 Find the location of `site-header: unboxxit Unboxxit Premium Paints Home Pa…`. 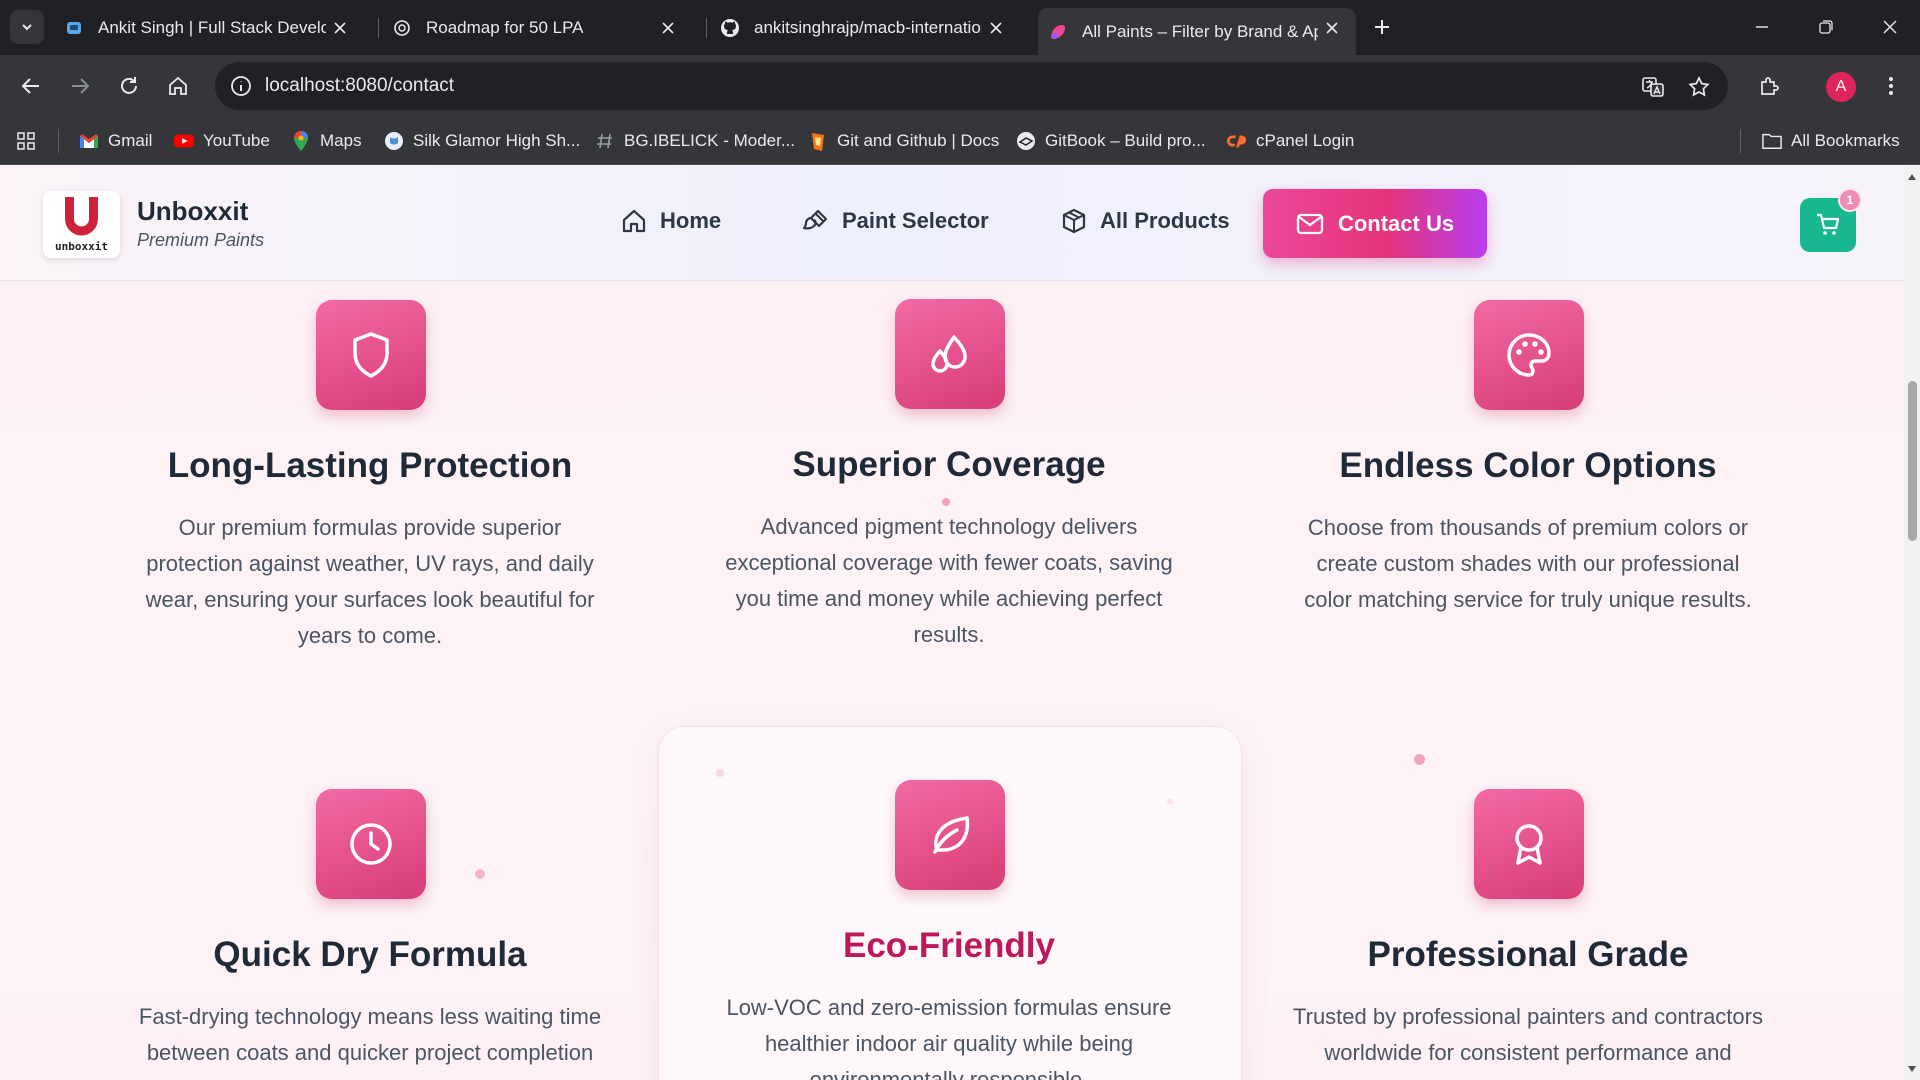

site-header: unboxxit Unboxxit Premium Paints Home Pa… is located at coordinates (952, 223).